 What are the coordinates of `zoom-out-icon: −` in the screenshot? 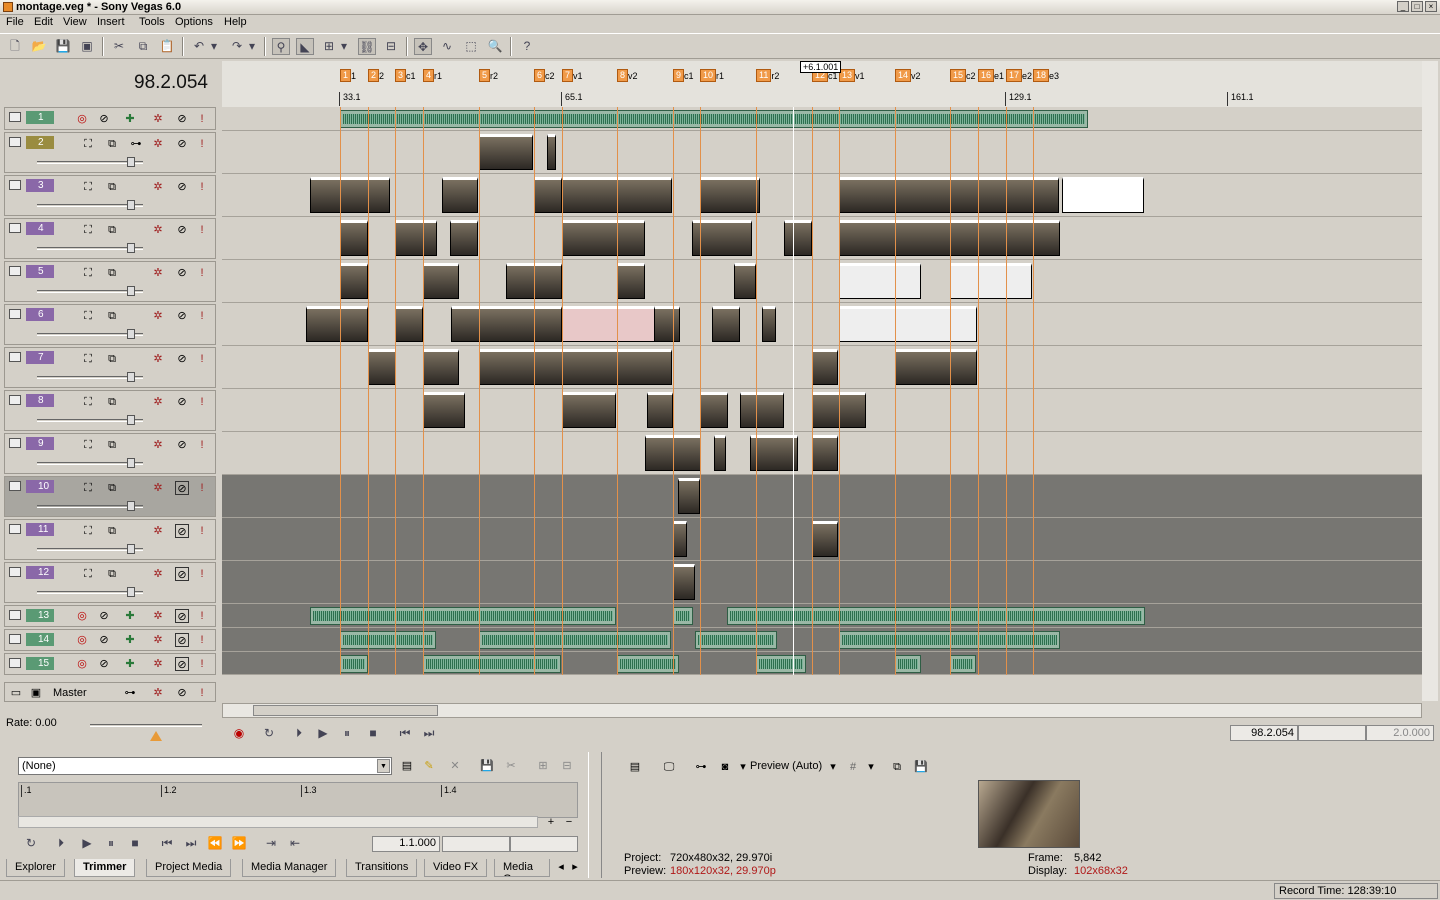 It's located at (569, 822).